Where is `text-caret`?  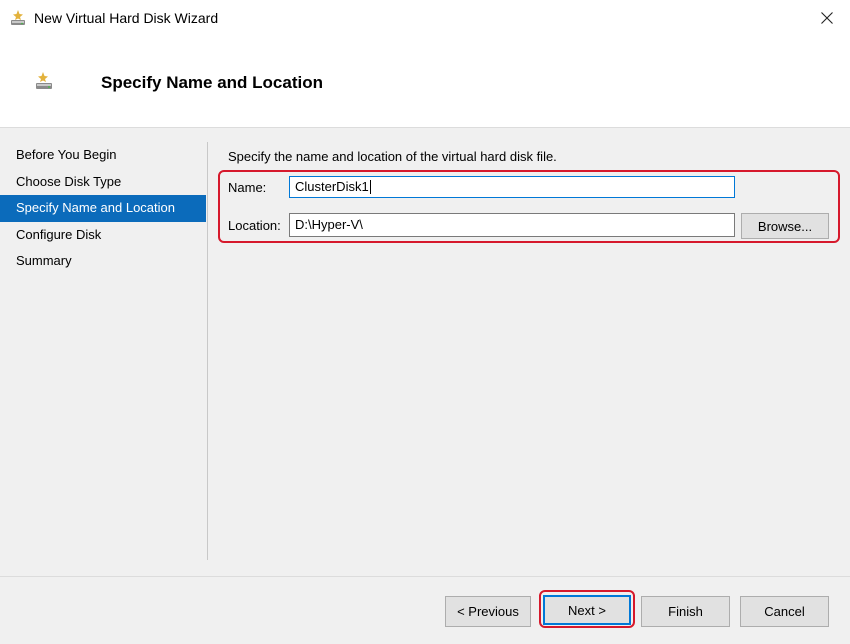 text-caret is located at coordinates (370, 187).